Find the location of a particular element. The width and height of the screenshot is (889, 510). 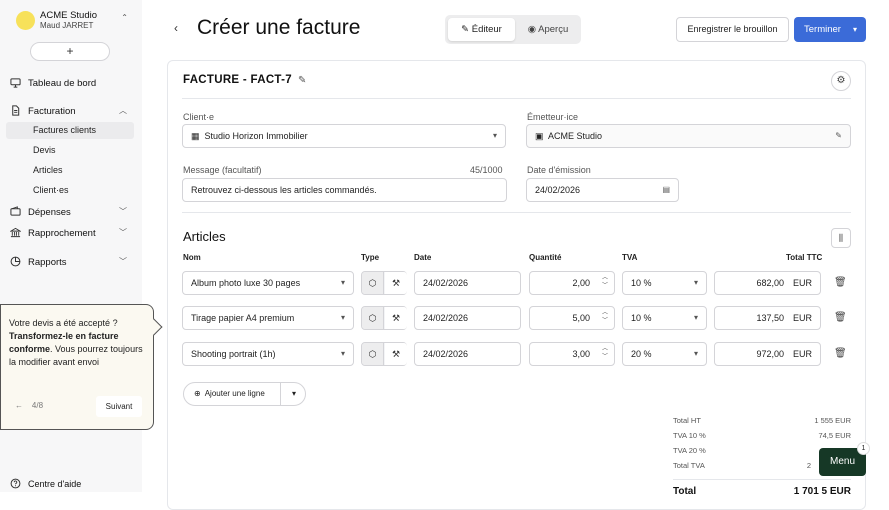

sidebar-item-client-invoices: Factures clients is located at coordinates (70, 130).